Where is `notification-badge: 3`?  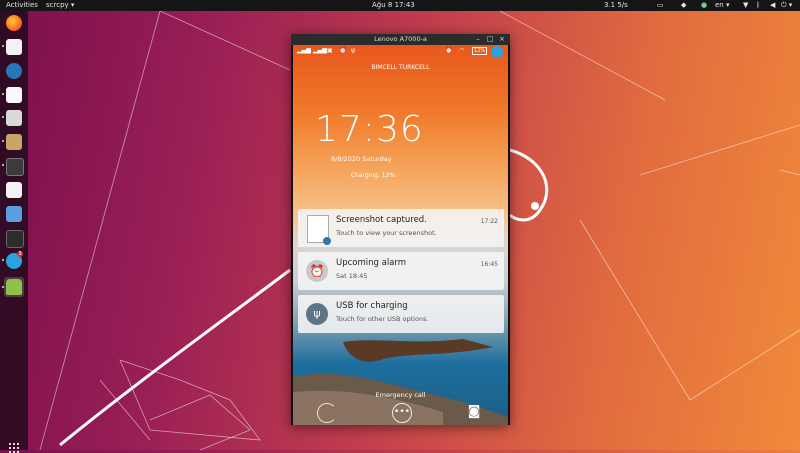 notification-badge: 3 is located at coordinates (20, 254).